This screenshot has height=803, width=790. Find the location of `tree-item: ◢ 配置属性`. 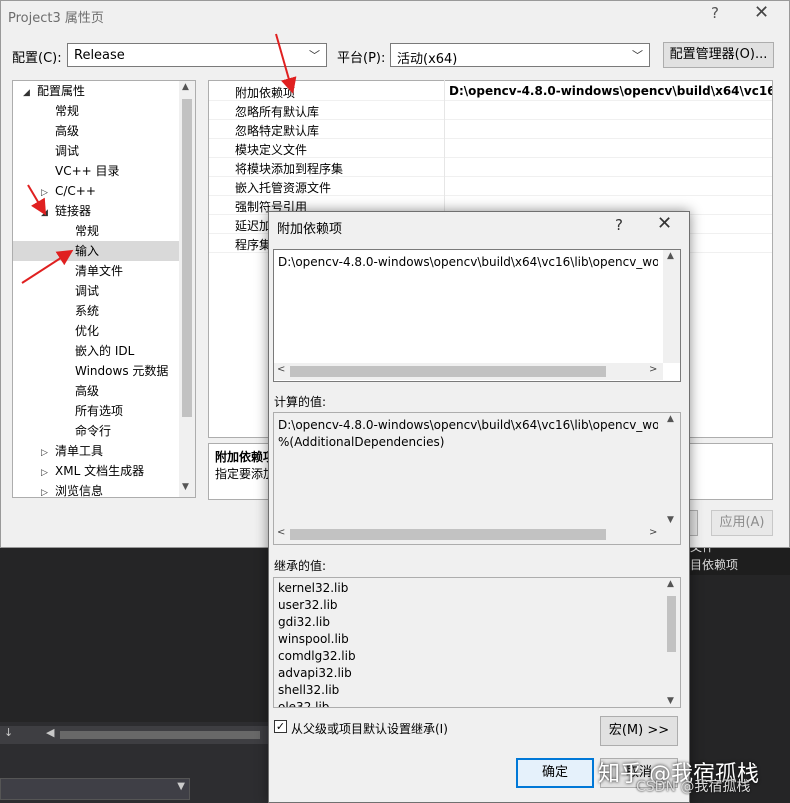

tree-item: ◢ 配置属性 is located at coordinates (54, 91).